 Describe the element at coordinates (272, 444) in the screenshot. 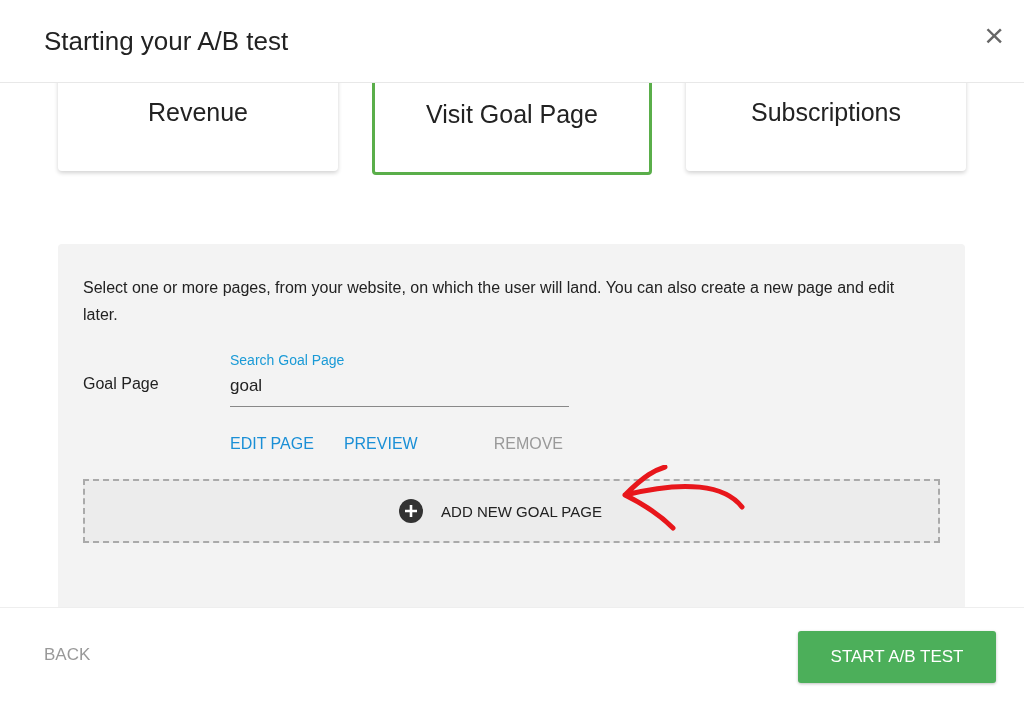

I see `action-link: EDIT PAGE` at that location.